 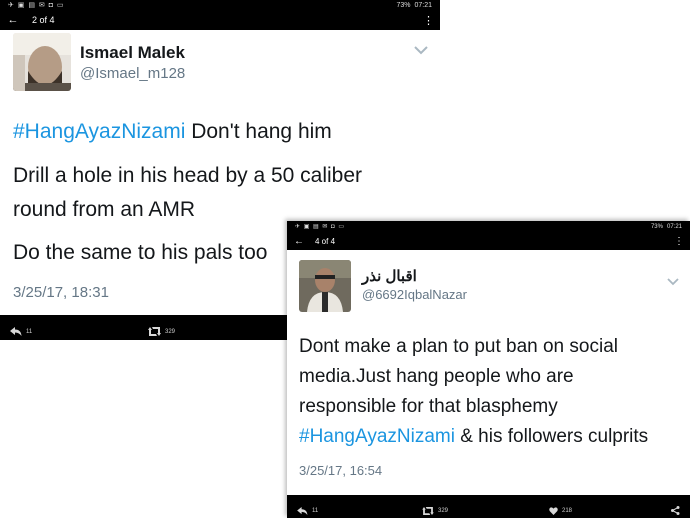 I want to click on heart-icon, so click(x=553, y=510).